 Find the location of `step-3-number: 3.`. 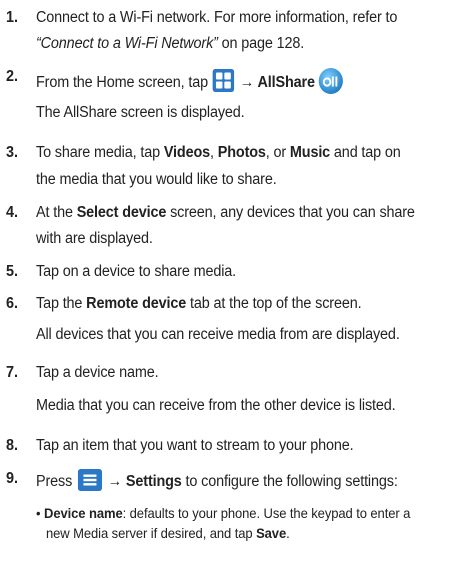

step-3-number: 3. is located at coordinates (12, 152).